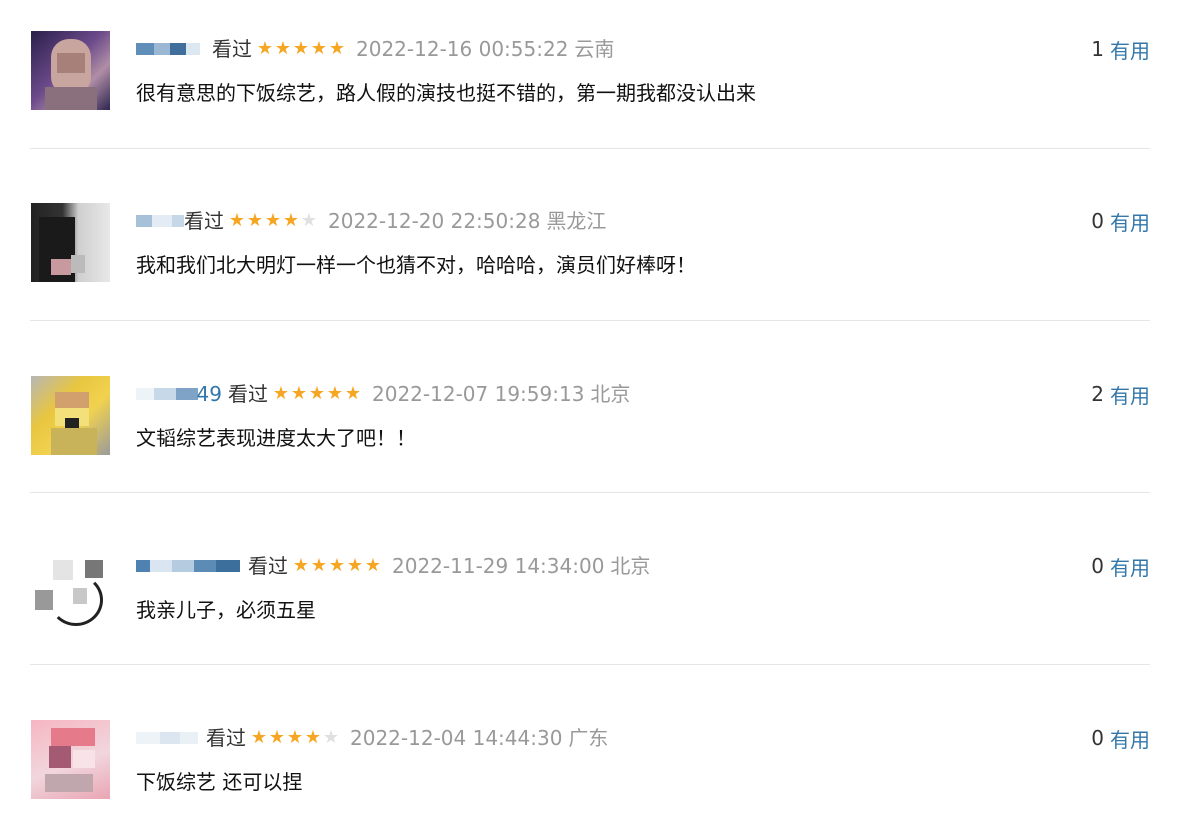  I want to click on comment-content: 我和我们北大明灯一样一个也猜不对，哈哈哈，演员们好棒呀！, so click(416, 265).